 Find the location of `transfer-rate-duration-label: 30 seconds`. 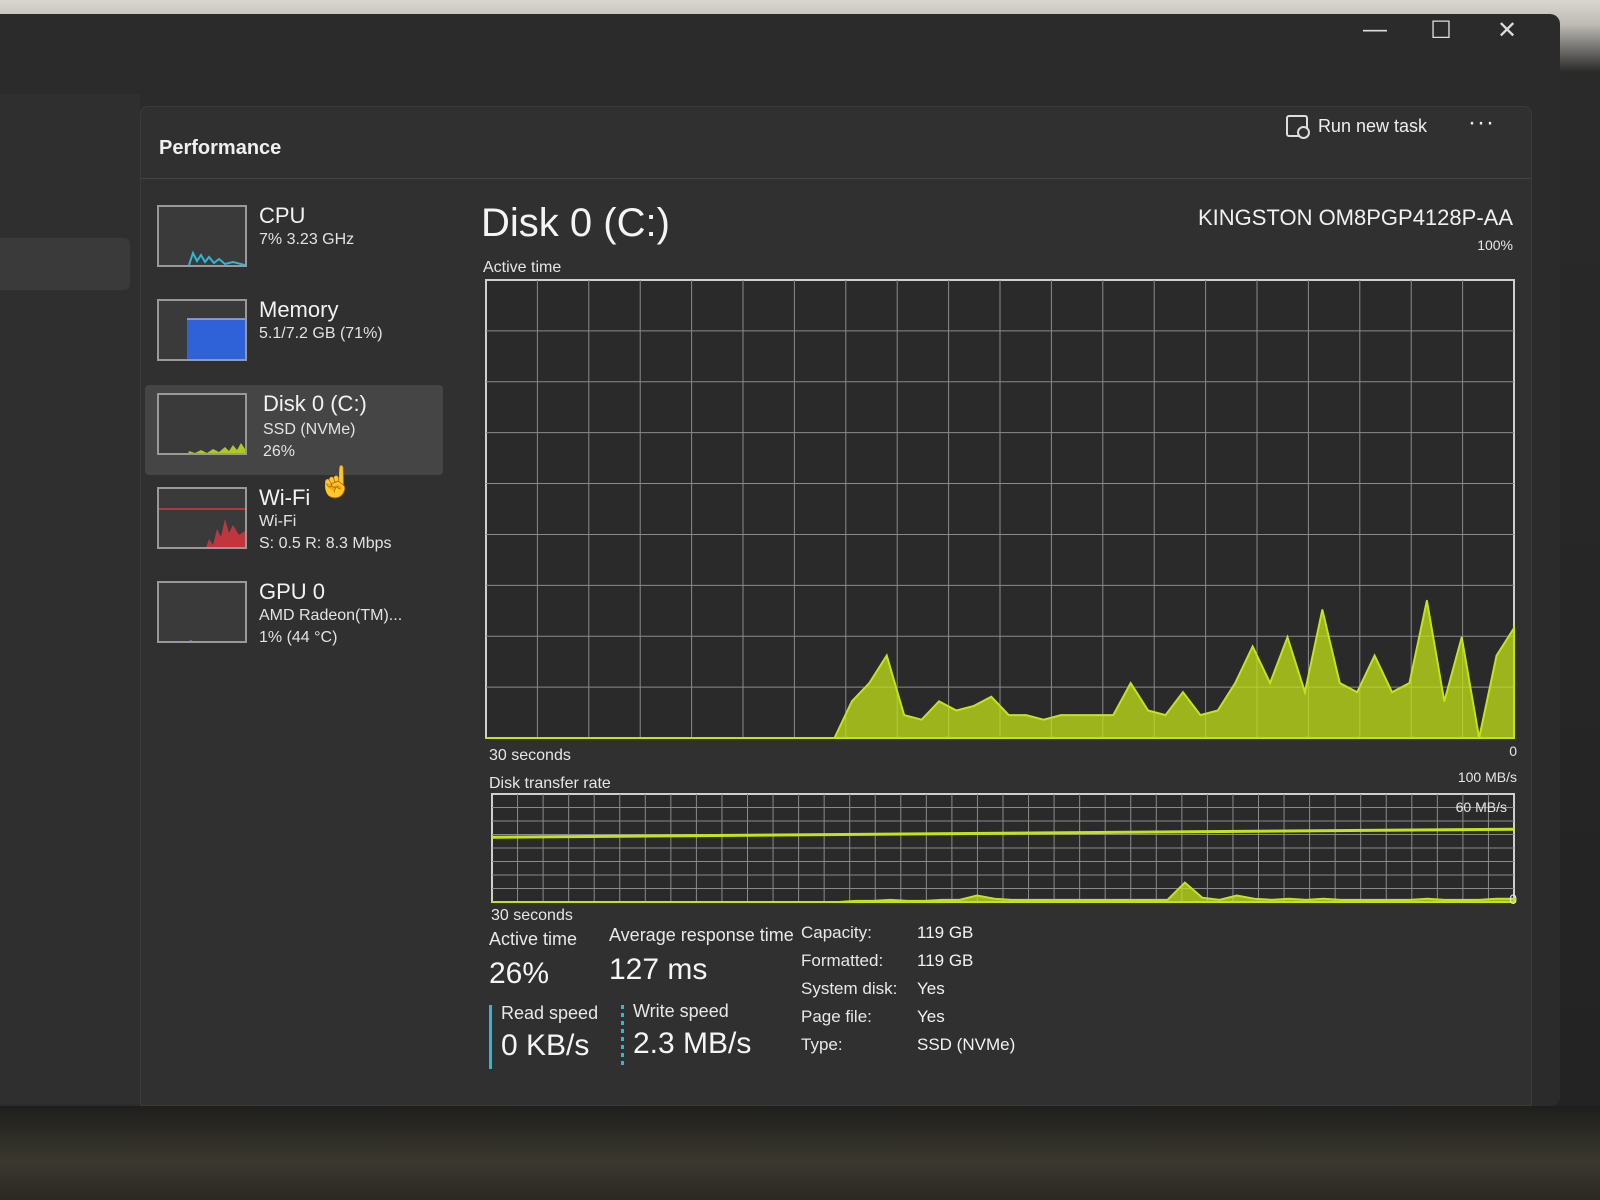

transfer-rate-duration-label: 30 seconds is located at coordinates (532, 915).